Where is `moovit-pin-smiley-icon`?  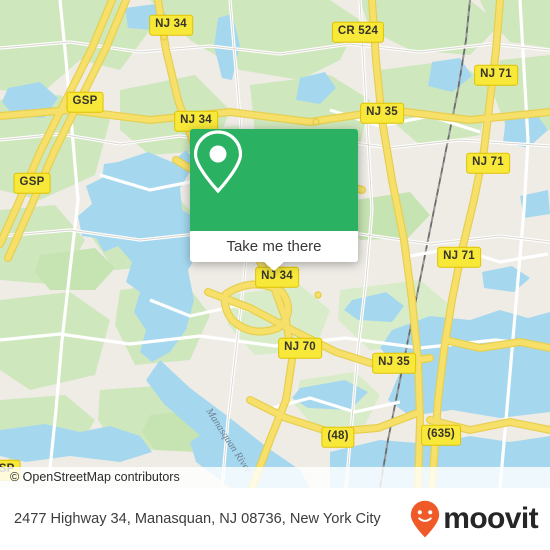 moovit-pin-smiley-icon is located at coordinates (425, 519).